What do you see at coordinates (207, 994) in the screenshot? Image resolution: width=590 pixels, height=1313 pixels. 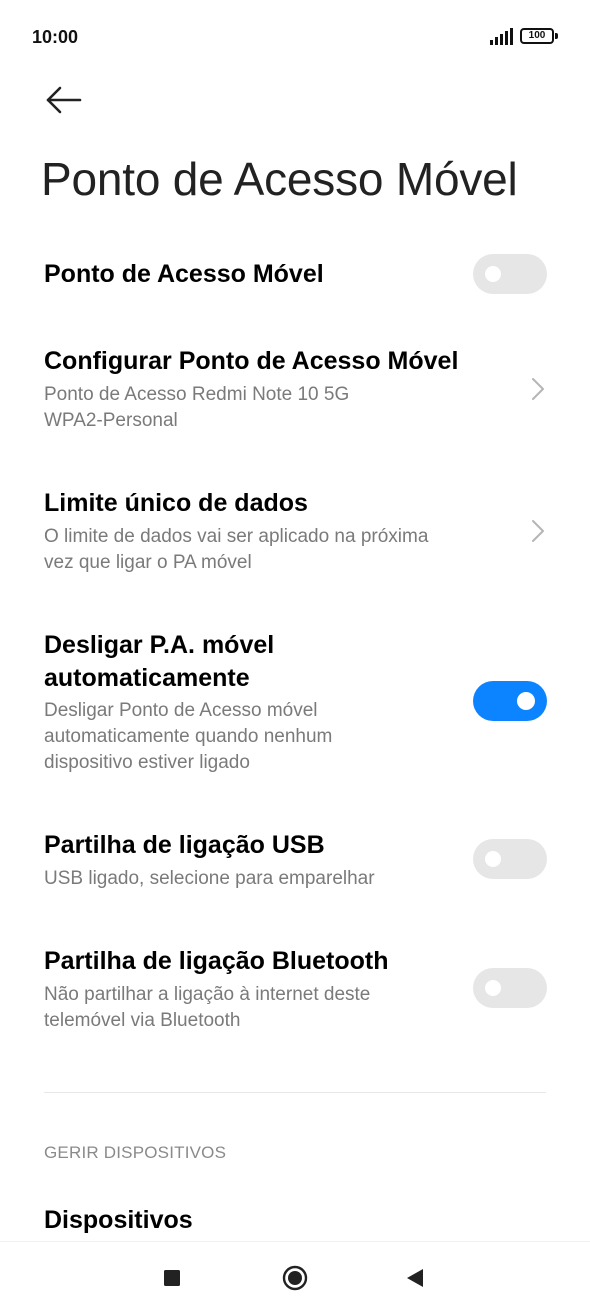 I see `setting-subtitle-line: Não partilhar a ligação à internet deste` at bounding box center [207, 994].